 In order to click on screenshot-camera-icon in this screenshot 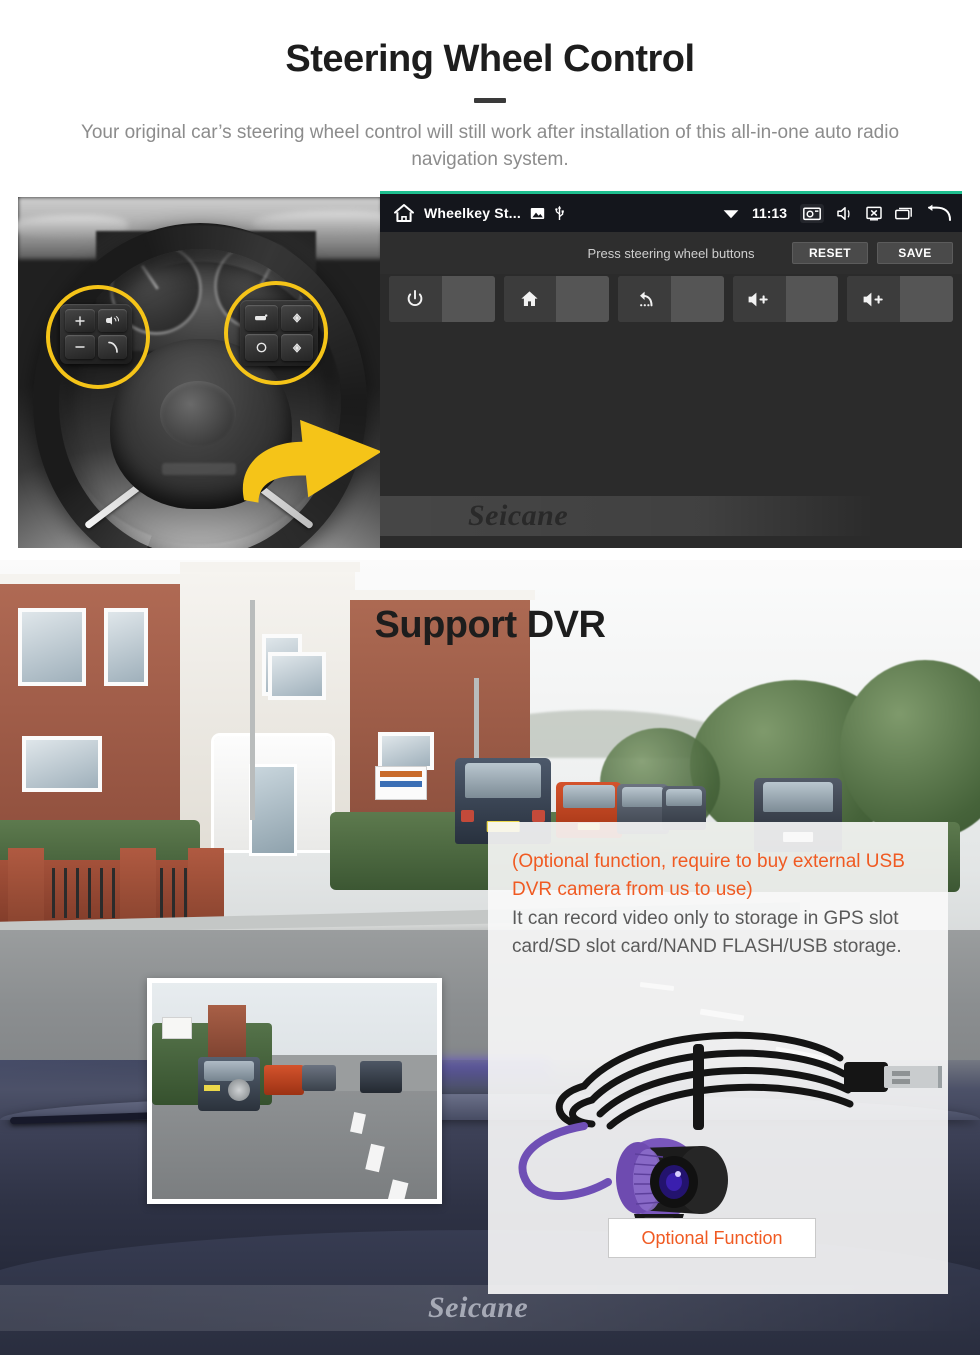, I will do `click(812, 213)`.